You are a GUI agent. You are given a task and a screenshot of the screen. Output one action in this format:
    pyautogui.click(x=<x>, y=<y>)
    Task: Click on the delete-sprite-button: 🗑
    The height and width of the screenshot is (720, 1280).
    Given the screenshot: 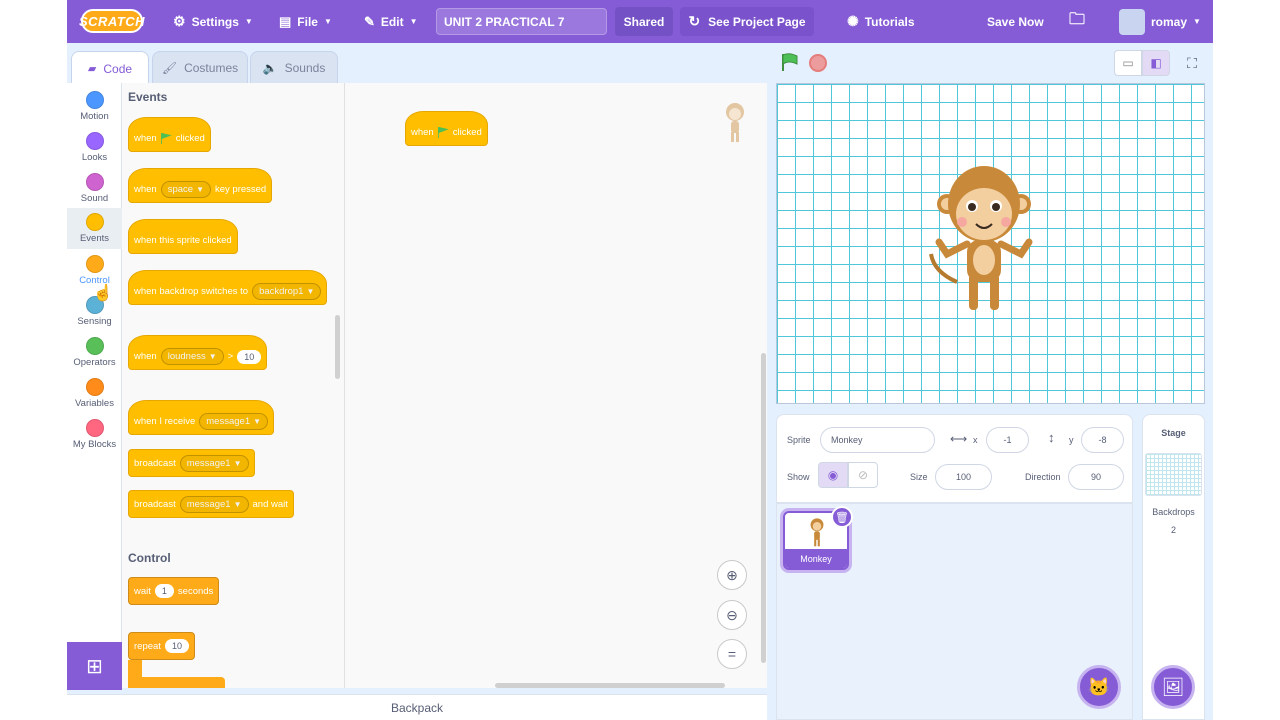 What is the action you would take?
    pyautogui.click(x=842, y=517)
    